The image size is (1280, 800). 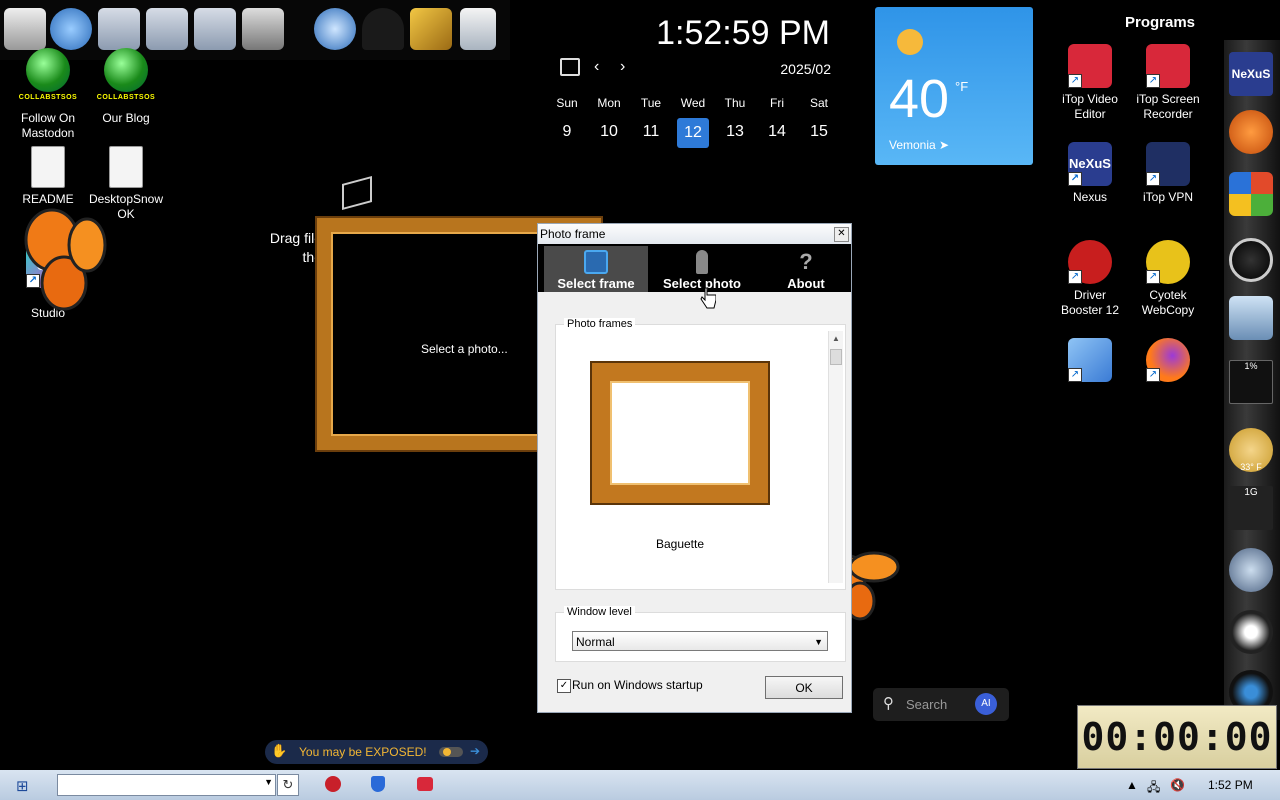 I want to click on startup-checkbox: ✓, so click(x=564, y=686).